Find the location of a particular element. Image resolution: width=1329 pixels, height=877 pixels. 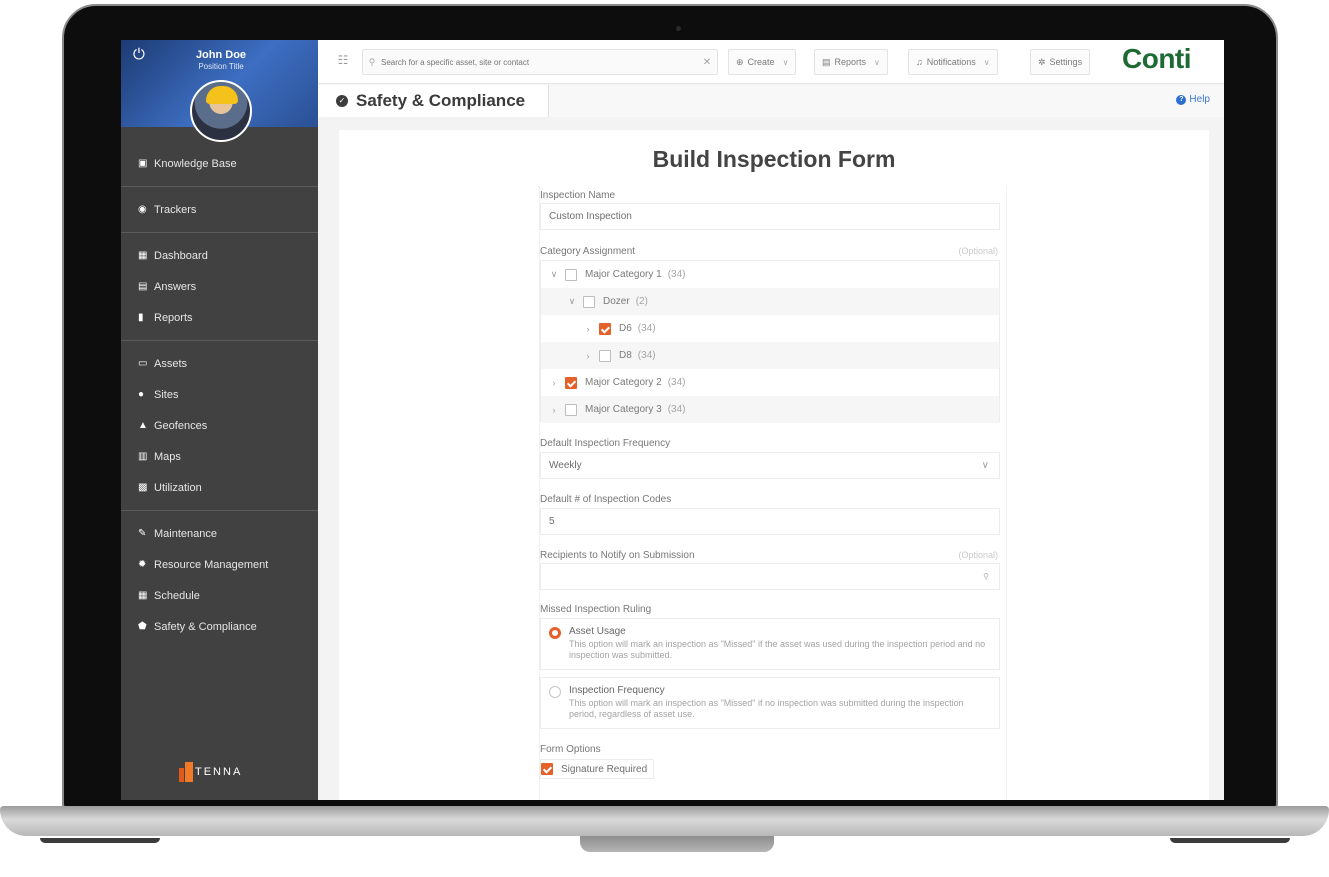

sidebar-item-sites: ● Sites is located at coordinates (219, 394).